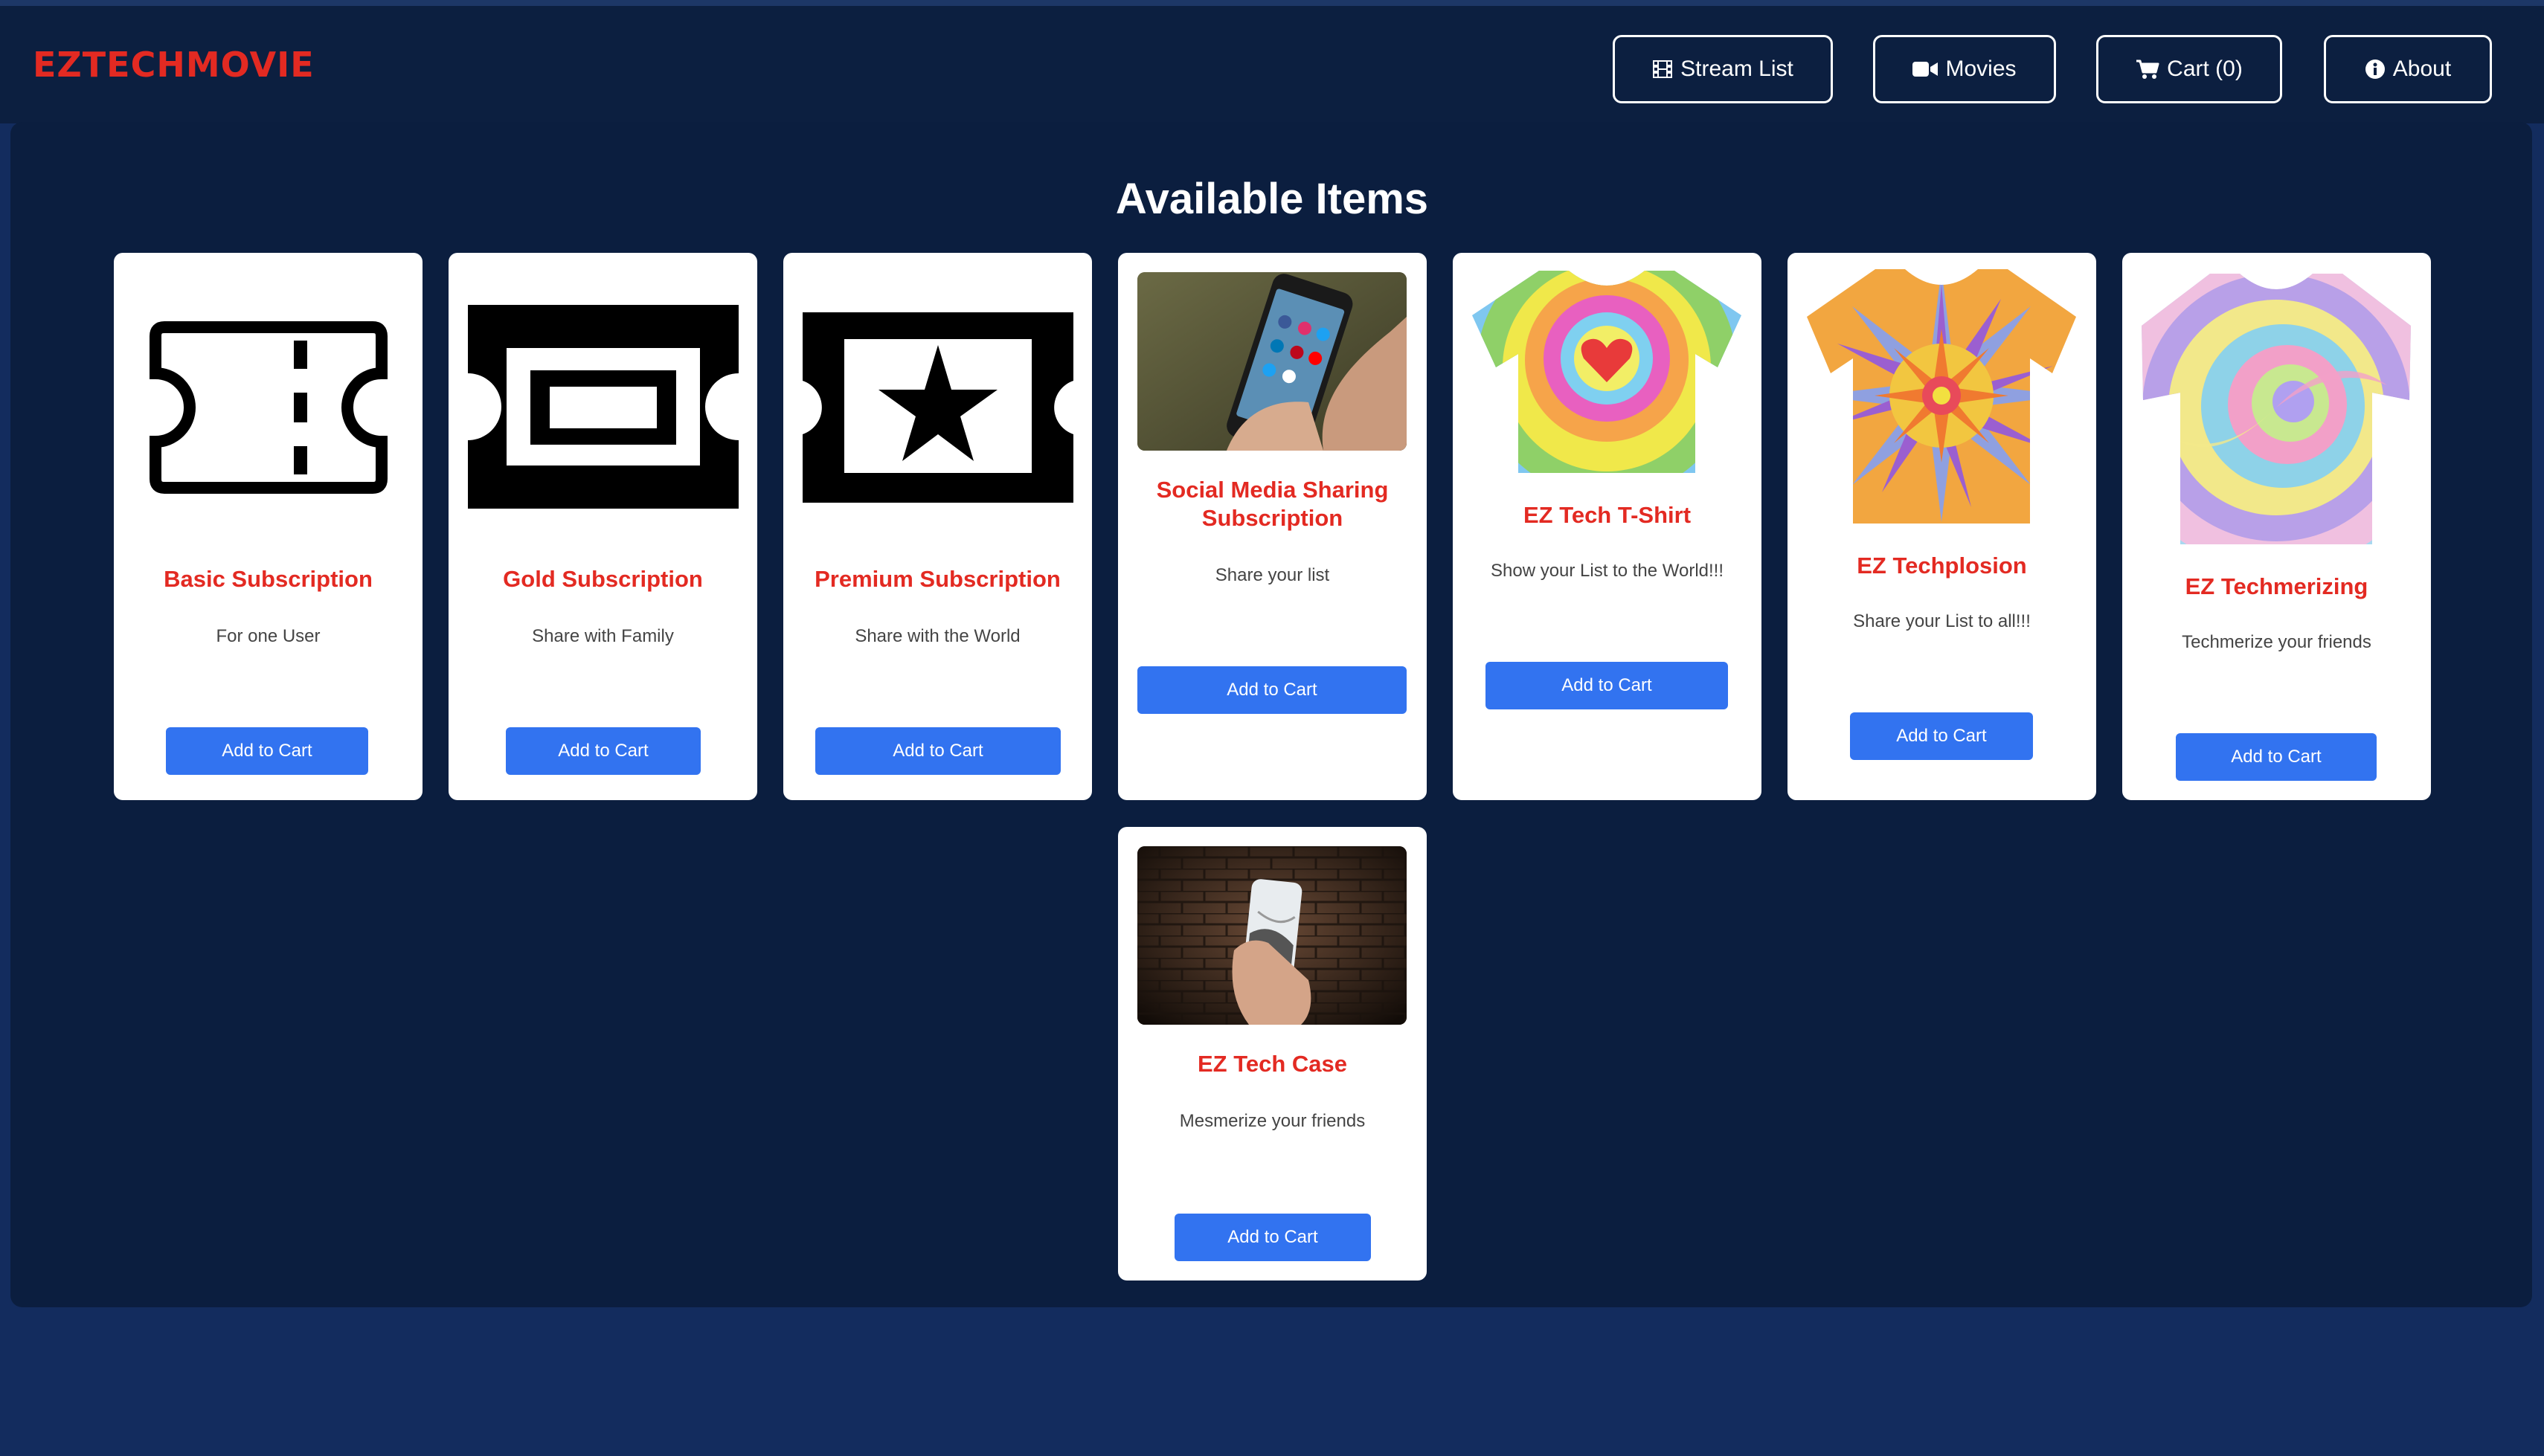  What do you see at coordinates (1942, 621) in the screenshot?
I see `product-description: Share your List to all!!!` at bounding box center [1942, 621].